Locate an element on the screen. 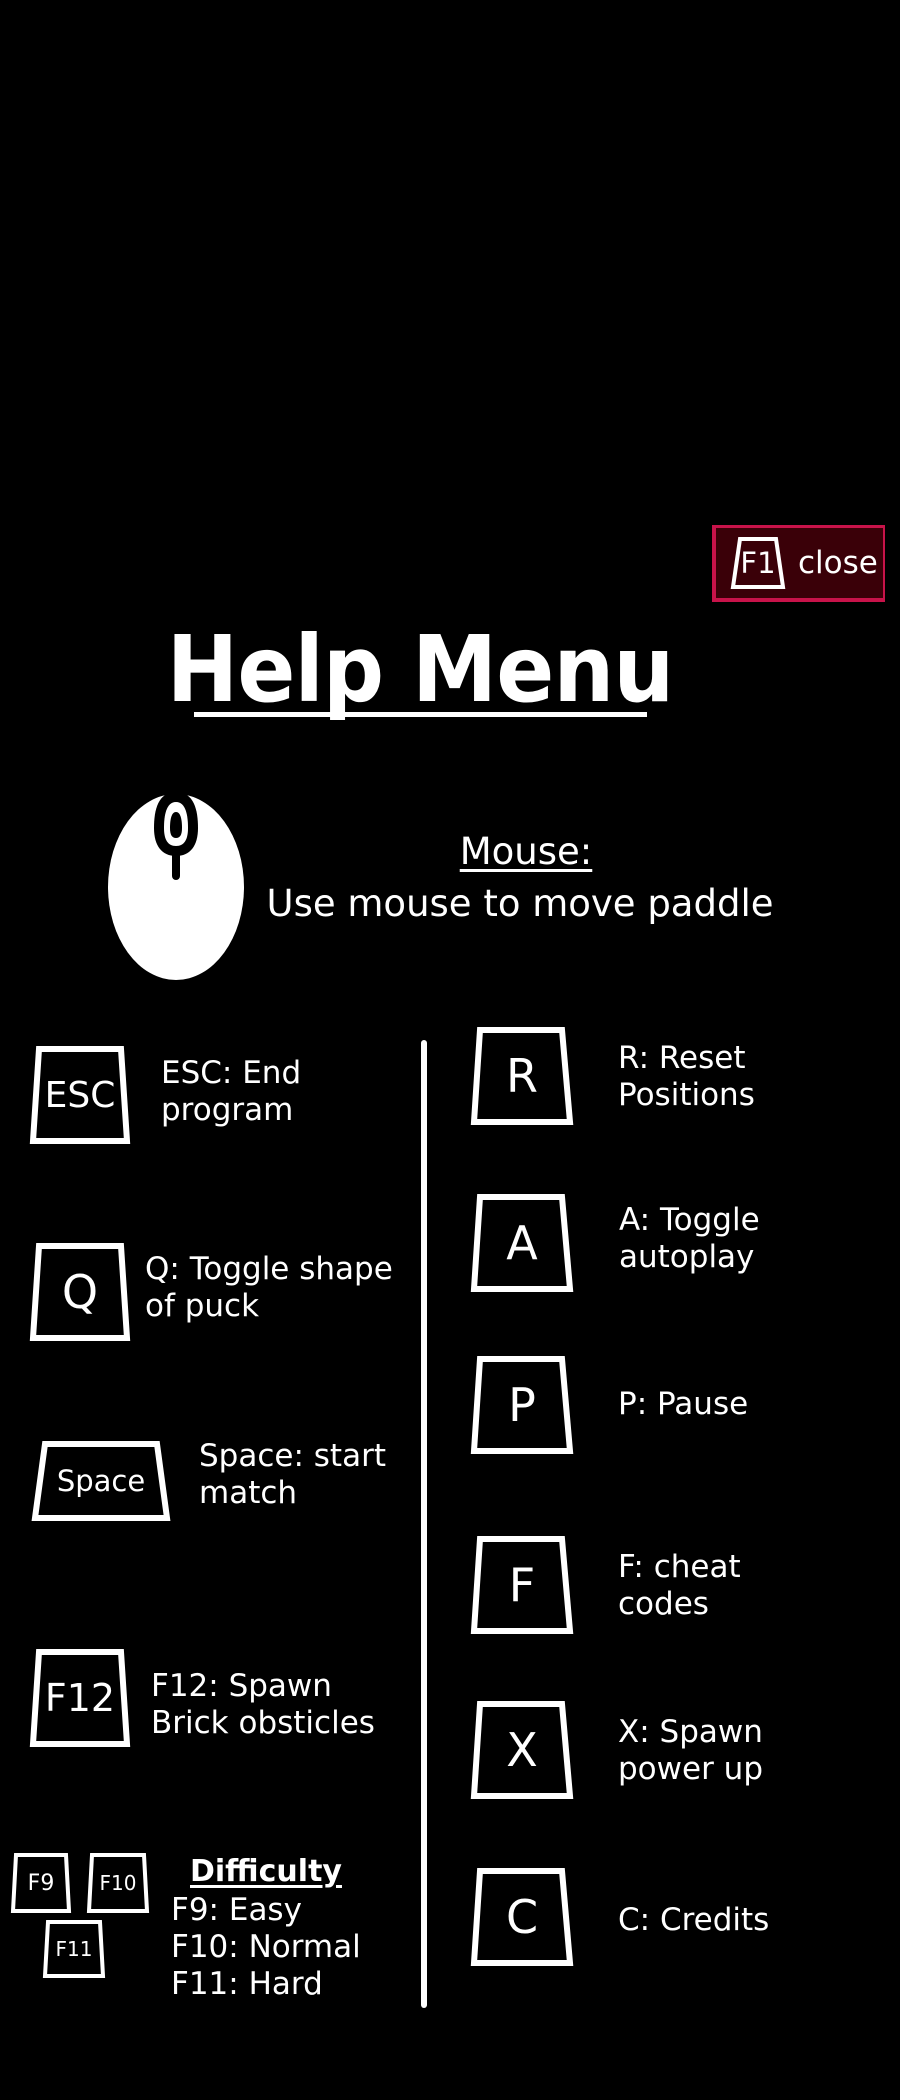  c-description: C: Credits is located at coordinates (693, 1920).